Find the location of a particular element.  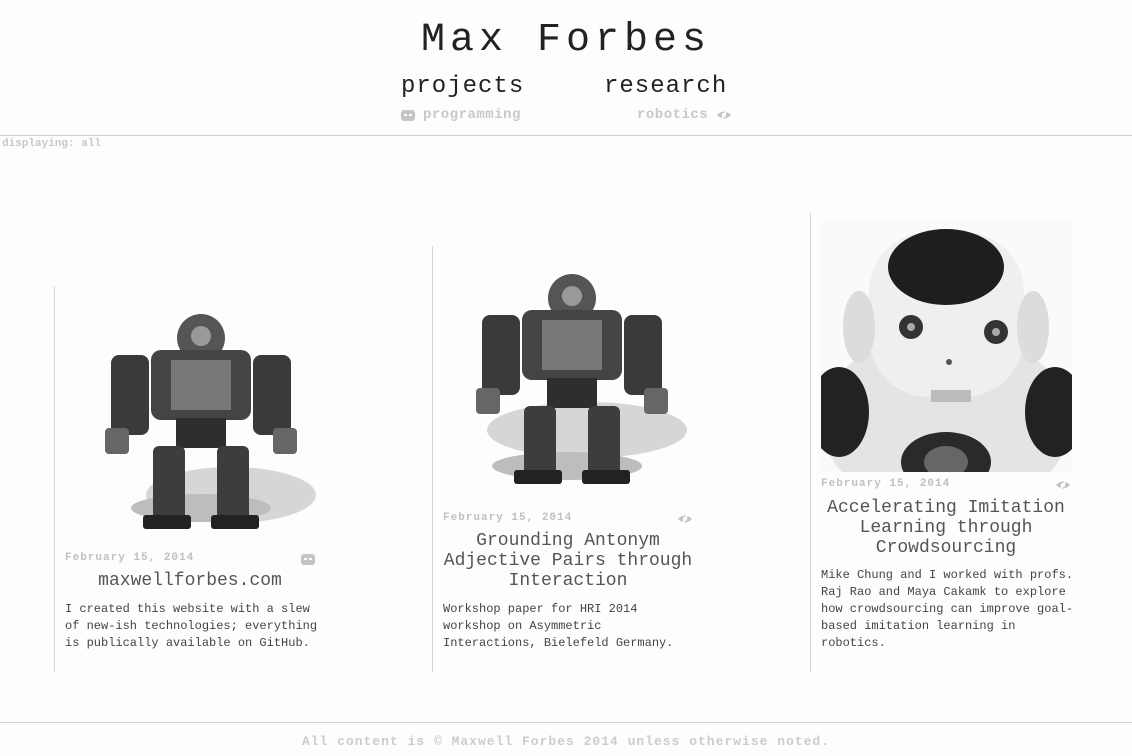

footer-divider is located at coordinates (566, 722).